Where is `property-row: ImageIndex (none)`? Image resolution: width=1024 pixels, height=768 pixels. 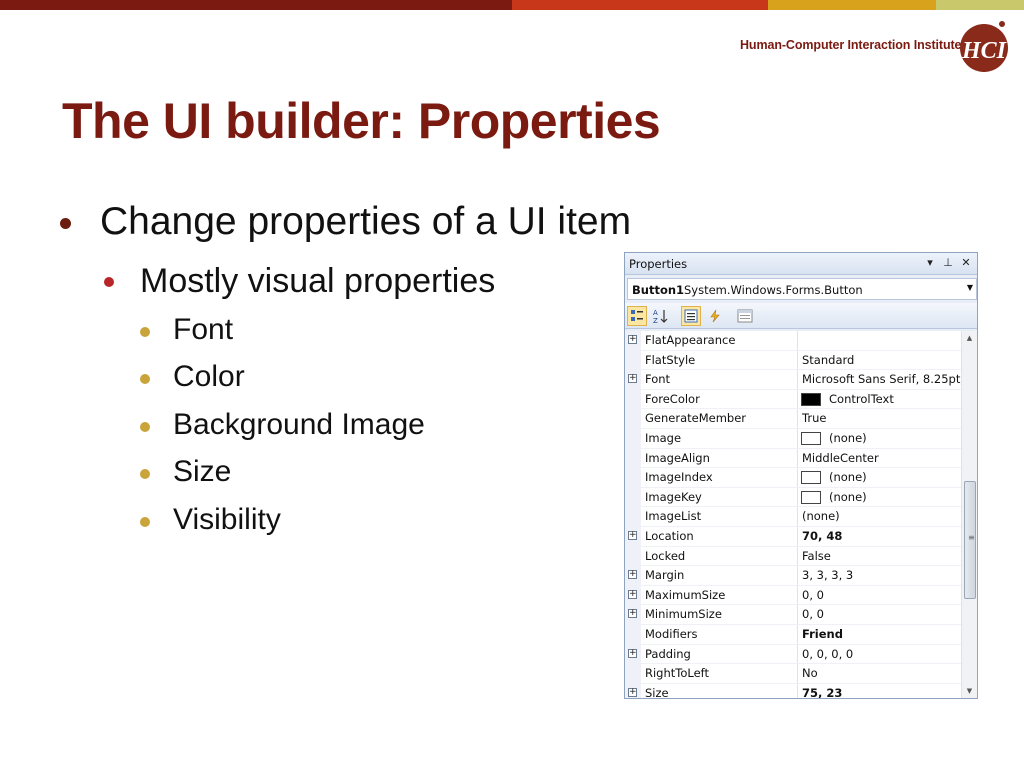 property-row: ImageIndex (none) is located at coordinates (793, 478).